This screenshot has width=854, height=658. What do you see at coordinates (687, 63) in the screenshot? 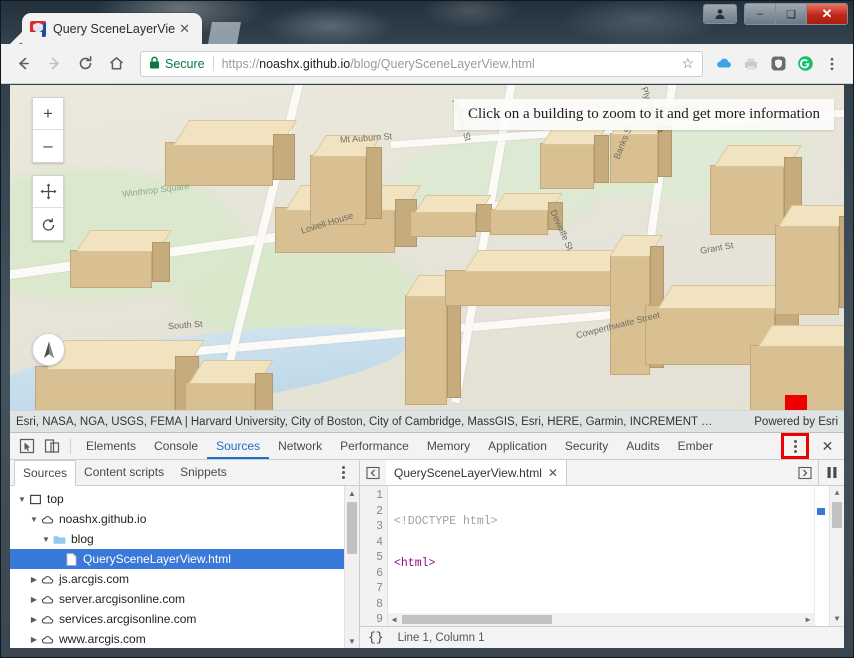
I see `bookmark-star-icon: ☆` at bounding box center [687, 63].